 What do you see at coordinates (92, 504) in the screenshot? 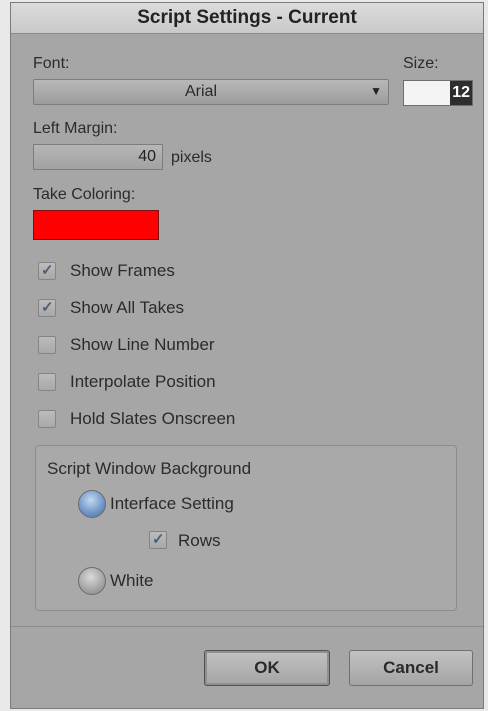
I see `interface-setting-radio` at bounding box center [92, 504].